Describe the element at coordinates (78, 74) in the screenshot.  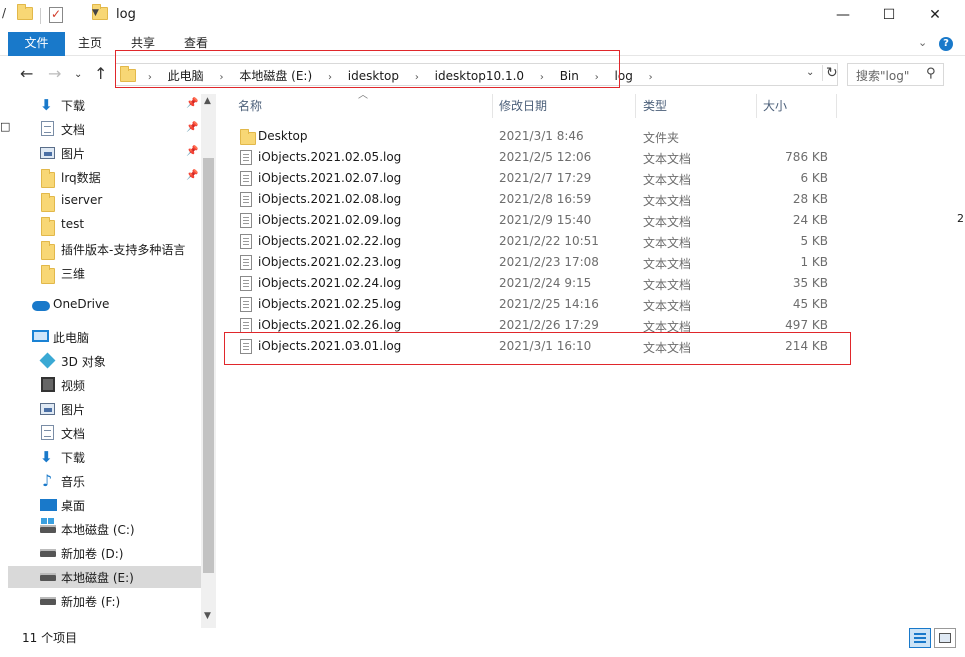
I see `recent-locations-icon: ⌄` at that location.